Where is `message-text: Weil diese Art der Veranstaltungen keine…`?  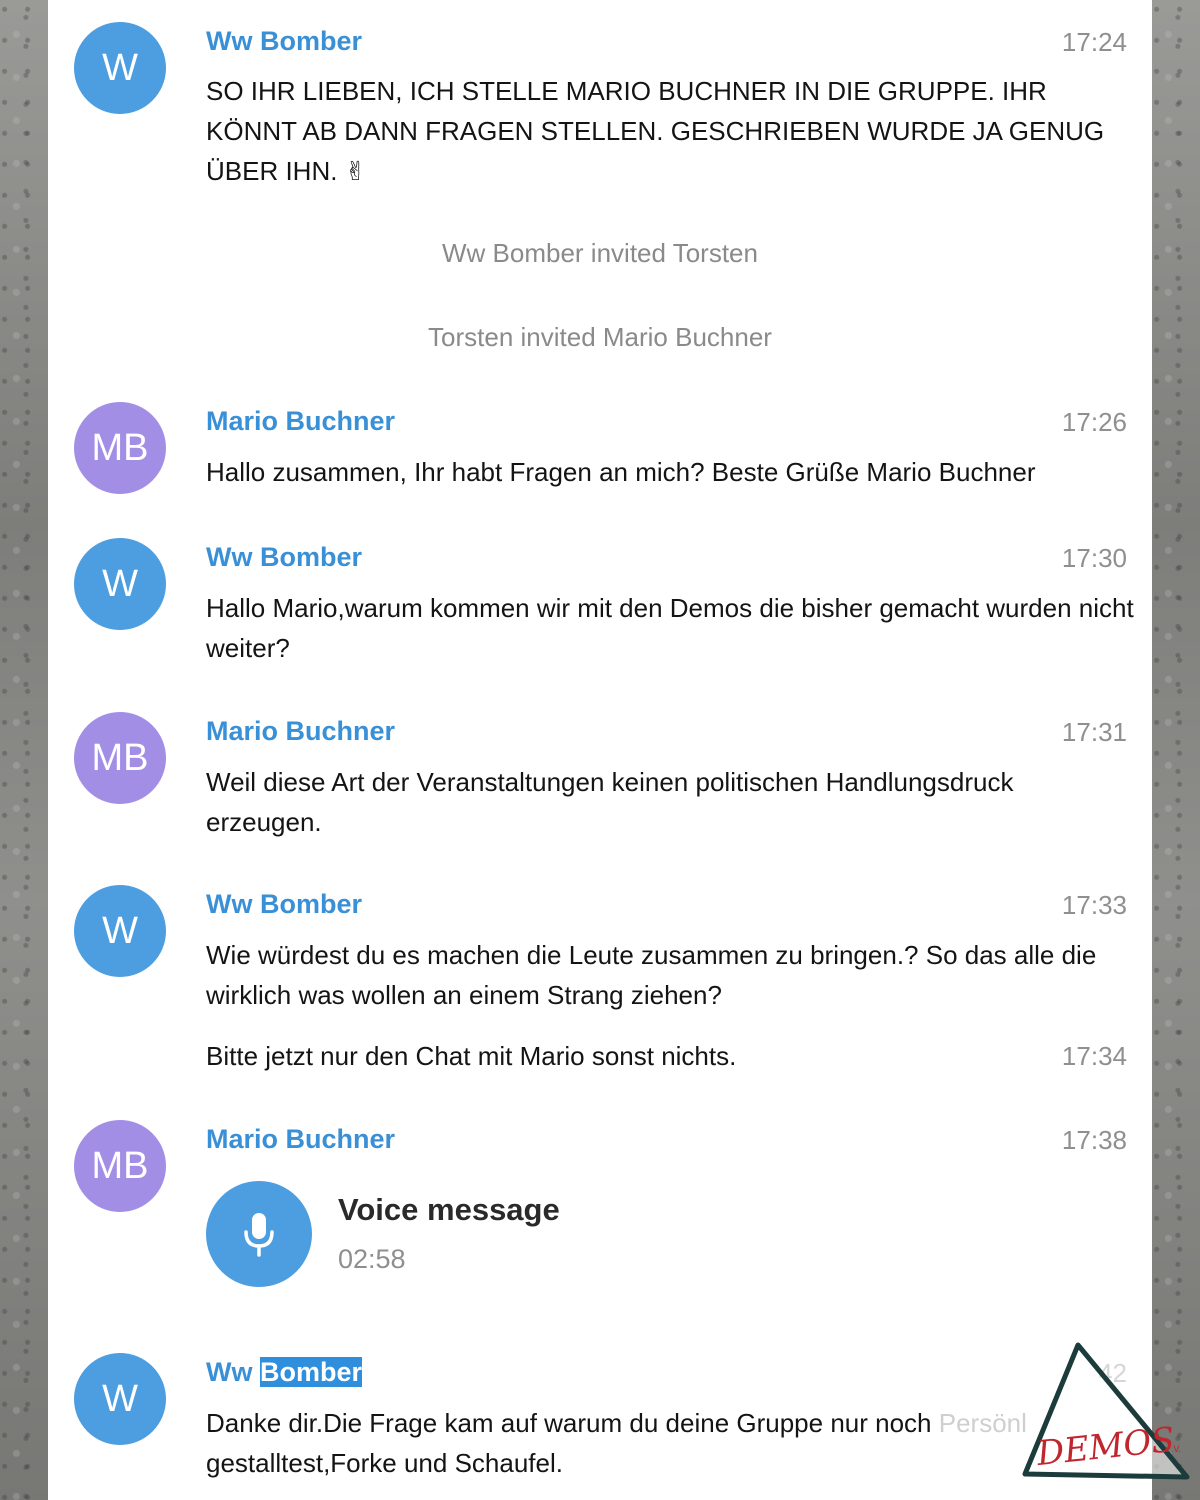
message-text: Weil diese Art der Veranstaltungen keine… is located at coordinates (610, 802).